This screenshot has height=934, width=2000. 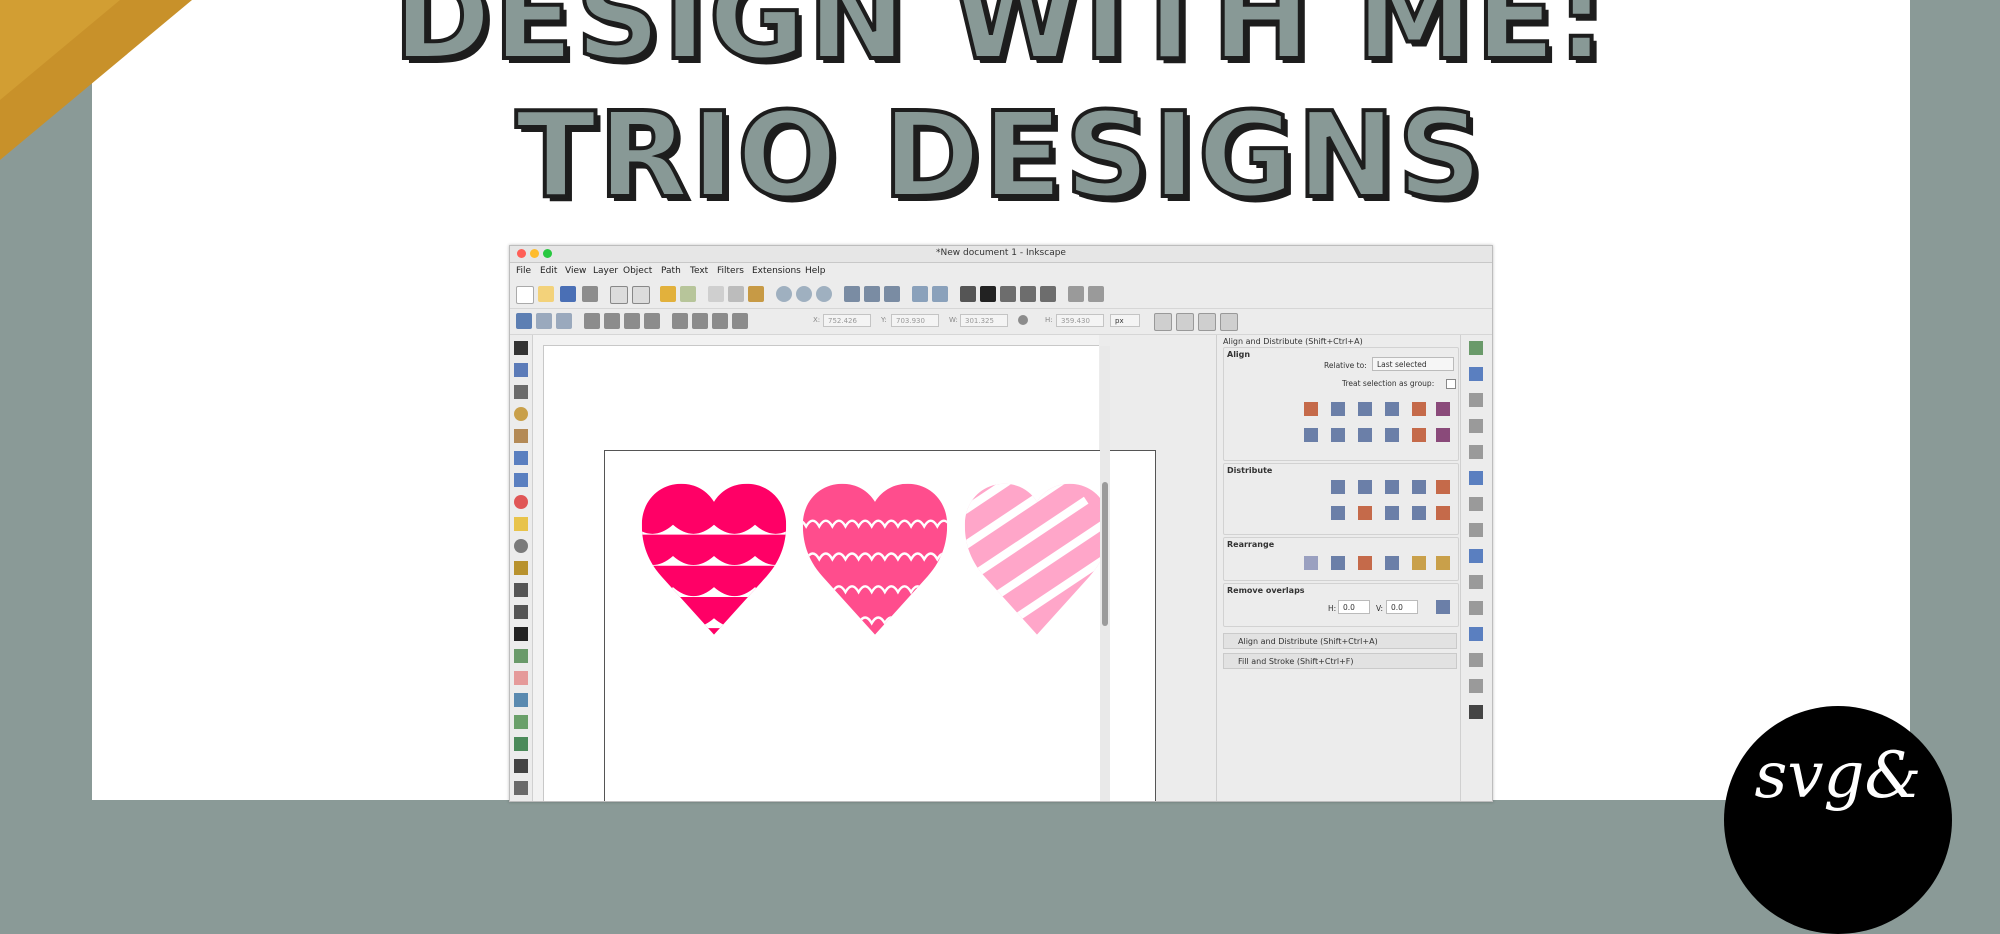 I want to click on select-all-icon, so click(x=524, y=321).